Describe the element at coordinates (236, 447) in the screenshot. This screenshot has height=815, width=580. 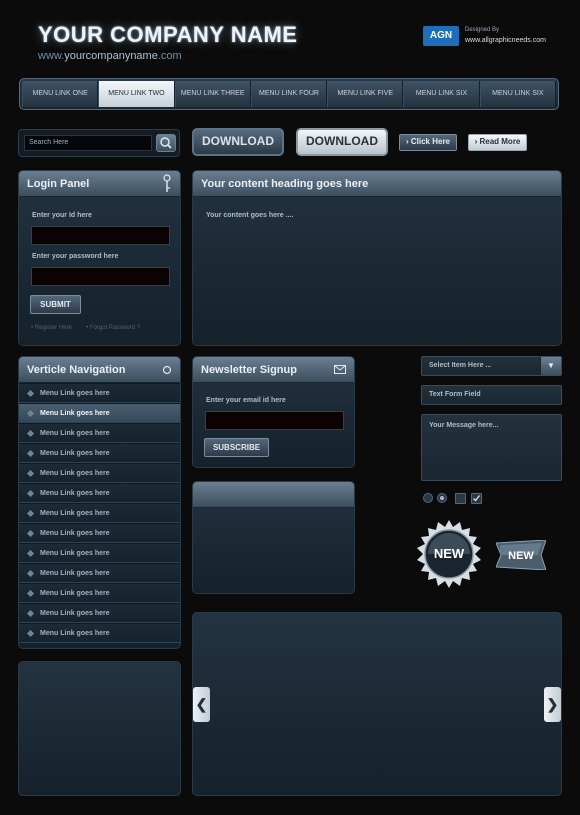
I see `subscribe-button: SUBSCRIBE` at that location.